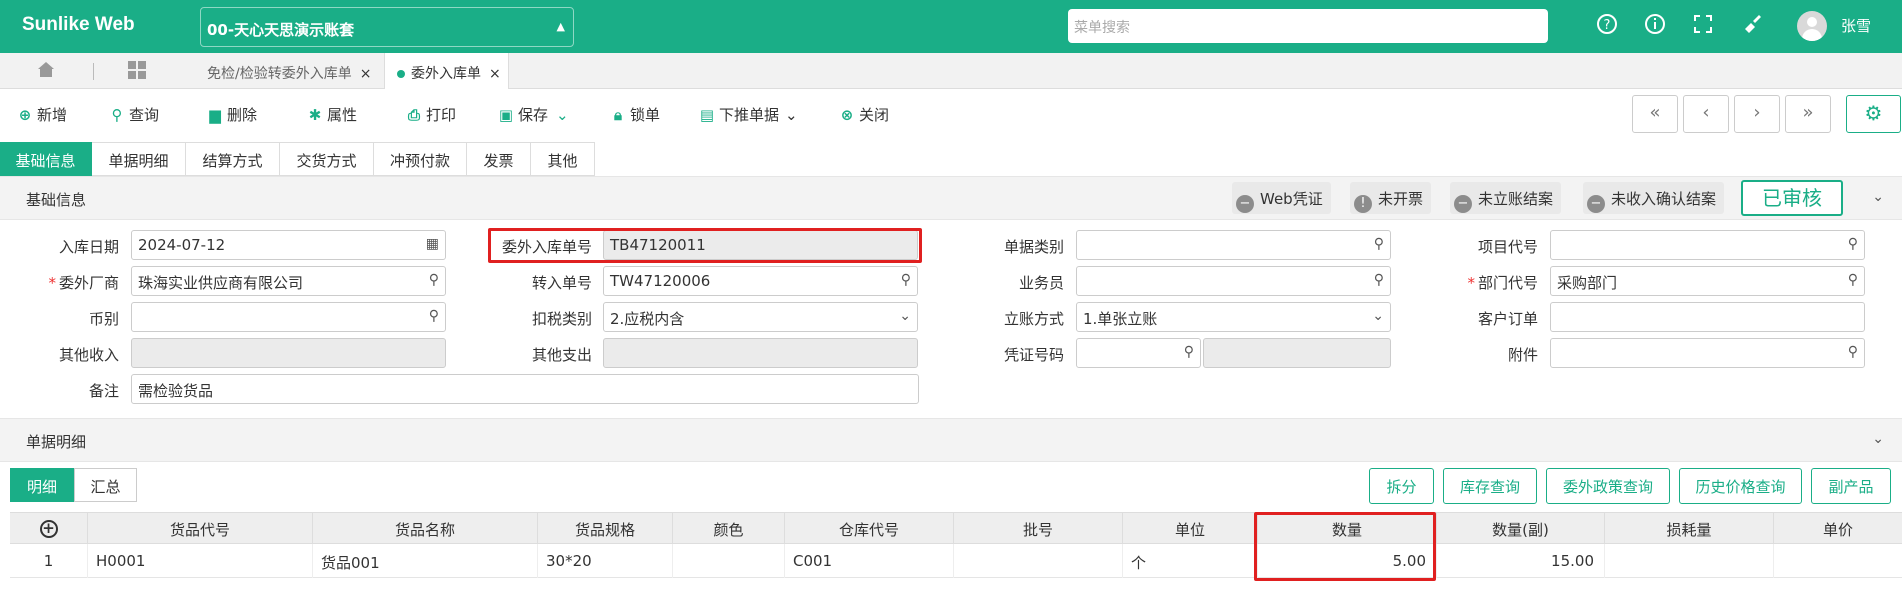  Describe the element at coordinates (420, 159) in the screenshot. I see `tab-prepayment: 冲预付款` at that location.